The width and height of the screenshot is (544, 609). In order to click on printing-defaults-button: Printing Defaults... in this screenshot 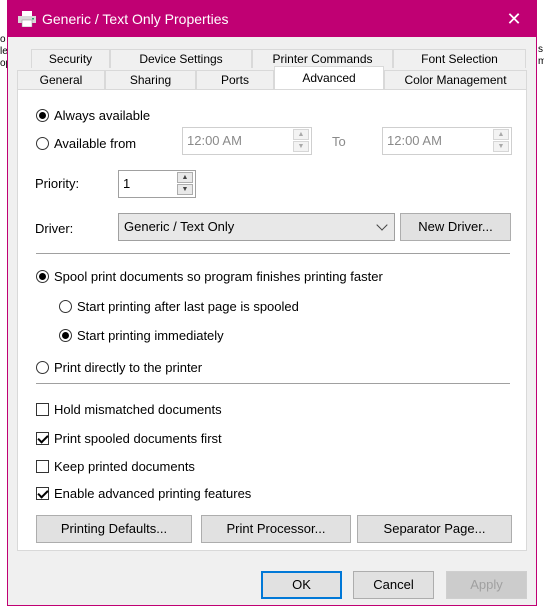, I will do `click(114, 529)`.